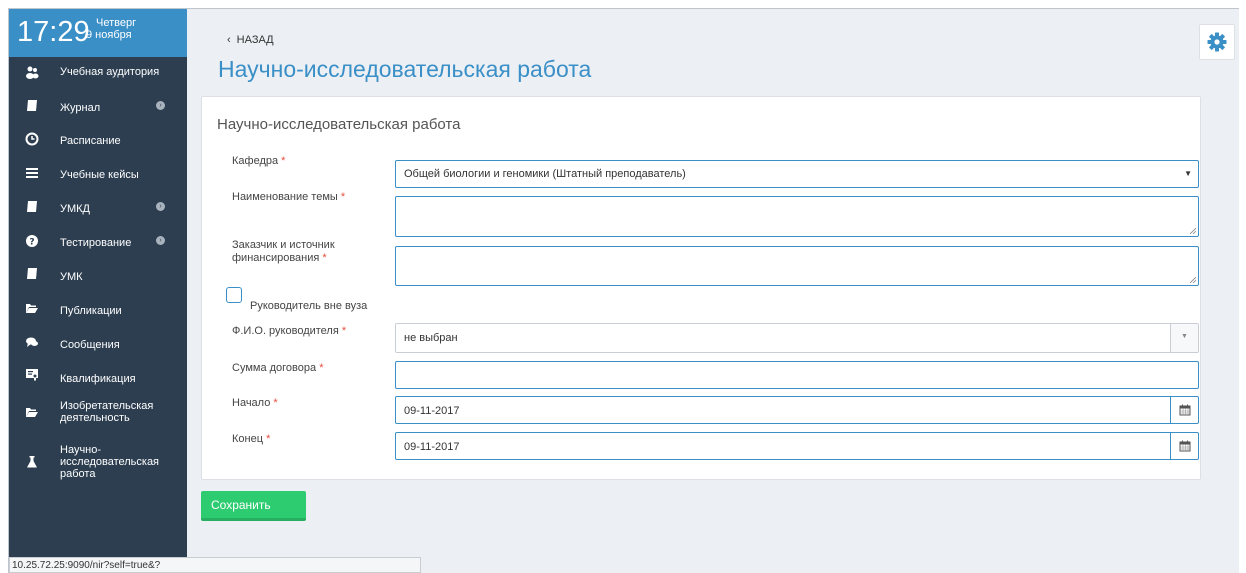 The image size is (1246, 573). I want to click on supervisor-value: не выбран, so click(431, 338).